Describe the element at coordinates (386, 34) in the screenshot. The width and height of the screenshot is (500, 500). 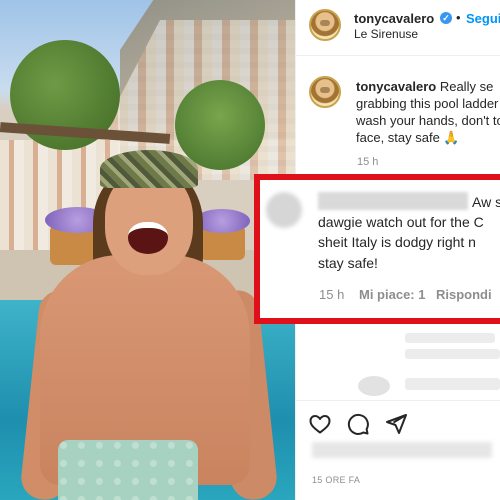
I see `post-location: Le Sirenuse` at that location.